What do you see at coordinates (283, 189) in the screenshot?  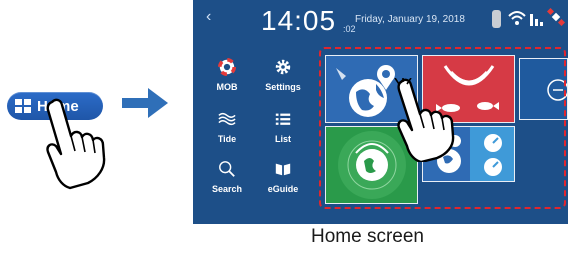 I see `menu-item-label: eGuide` at bounding box center [283, 189].